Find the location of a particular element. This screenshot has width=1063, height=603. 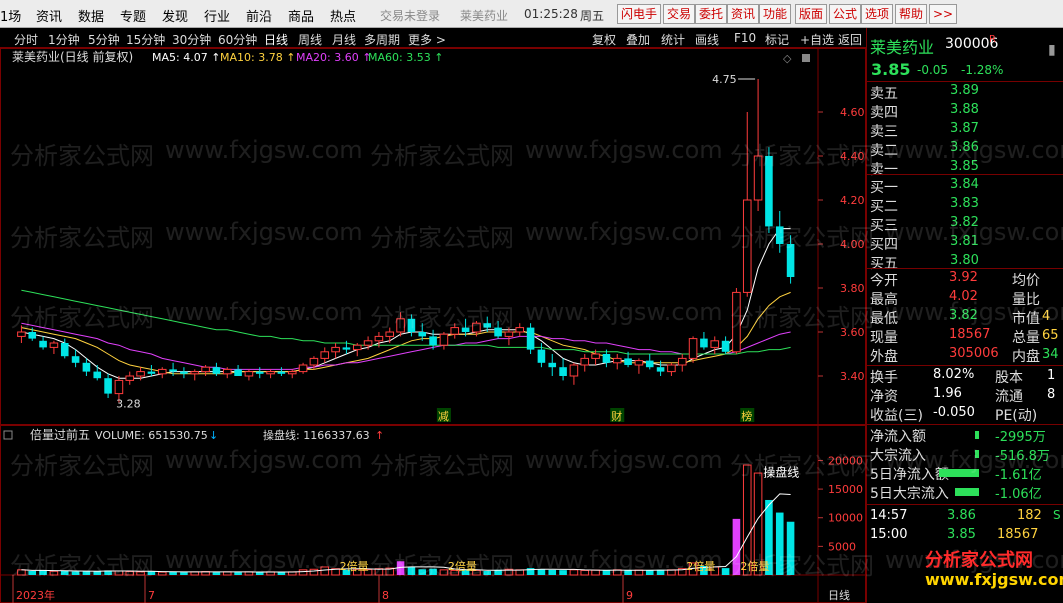

chart-tool-button: F10 is located at coordinates (745, 38).